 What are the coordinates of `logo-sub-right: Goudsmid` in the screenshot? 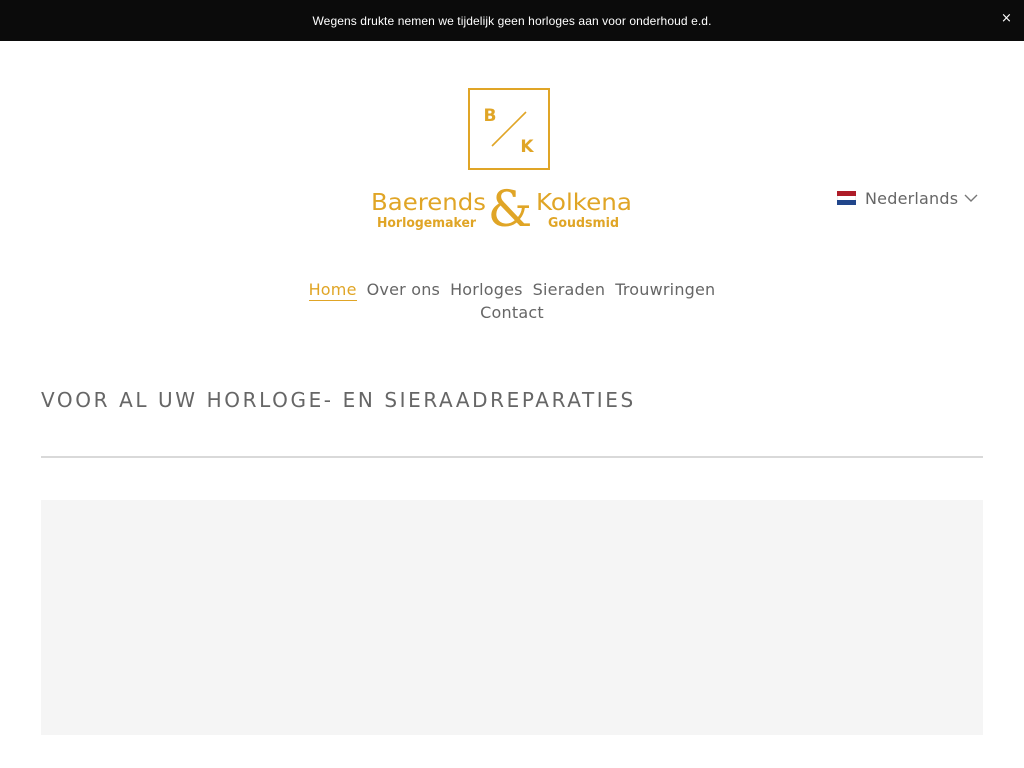 It's located at (583, 223).